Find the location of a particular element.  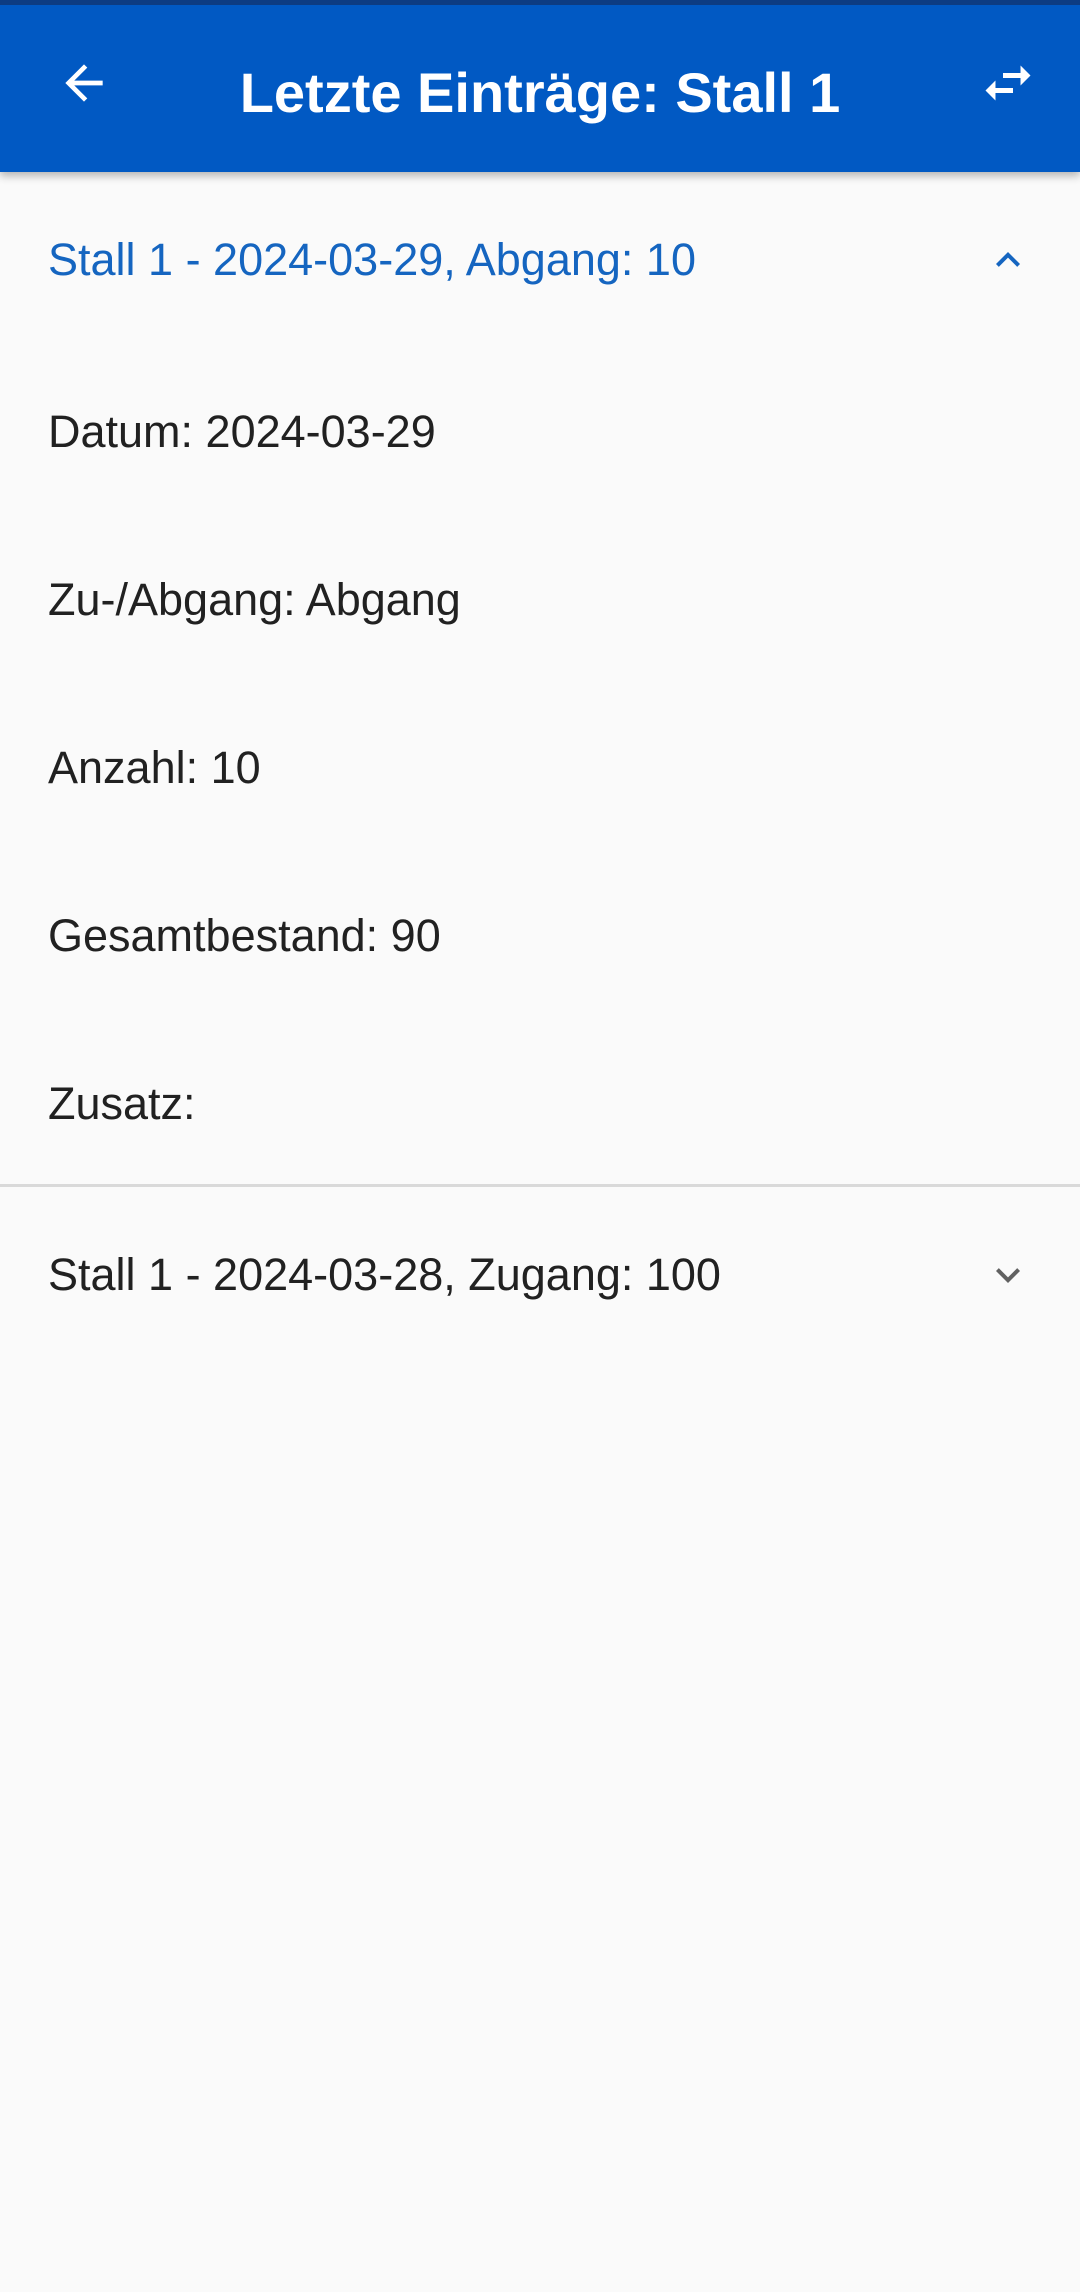

entry-header: Stall 1 - 2024-03-28, Zugang: 100 is located at coordinates (540, 1275).